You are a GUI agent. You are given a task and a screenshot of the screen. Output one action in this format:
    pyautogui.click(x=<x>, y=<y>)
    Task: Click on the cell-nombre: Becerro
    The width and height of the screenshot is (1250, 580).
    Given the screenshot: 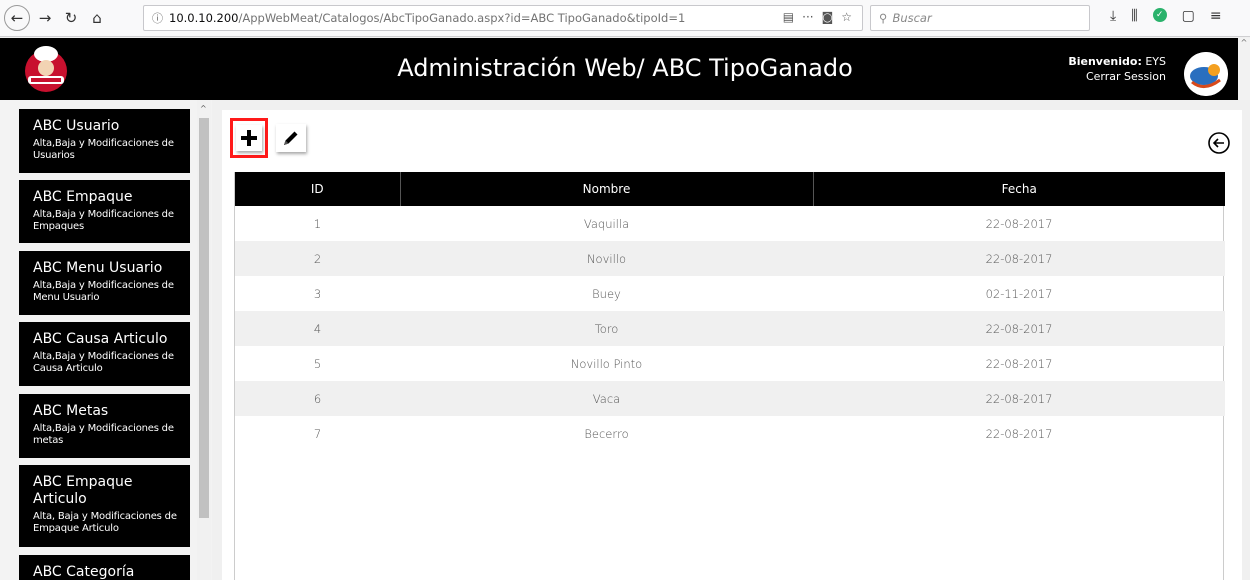 What is the action you would take?
    pyautogui.click(x=606, y=433)
    